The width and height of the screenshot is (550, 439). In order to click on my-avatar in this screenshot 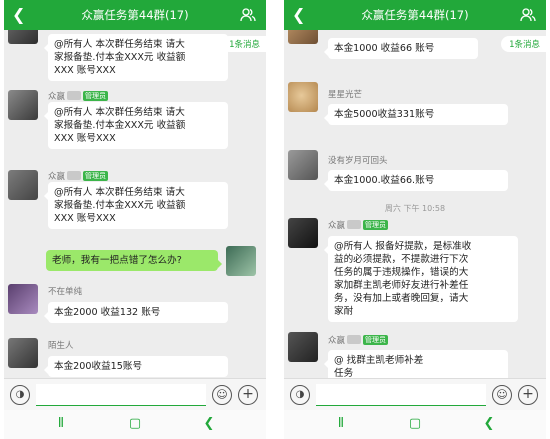, I will do `click(241, 261)`.